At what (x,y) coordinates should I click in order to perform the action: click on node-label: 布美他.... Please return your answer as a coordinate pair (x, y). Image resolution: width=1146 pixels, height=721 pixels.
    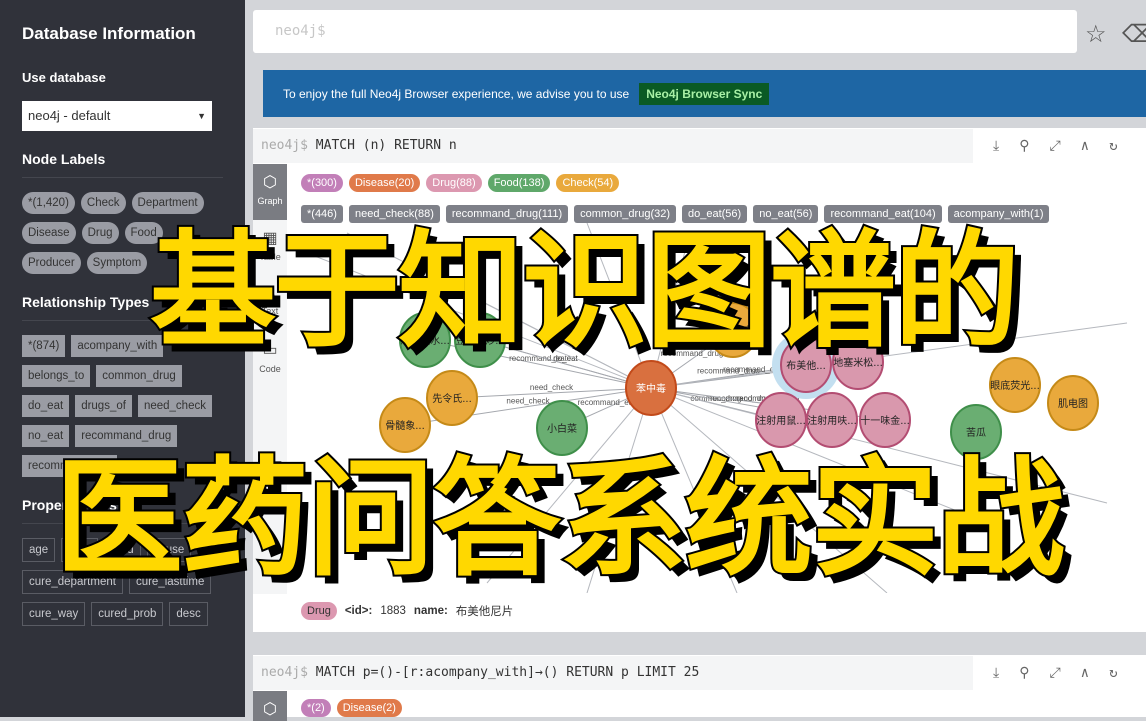
    Looking at the image, I should click on (806, 365).